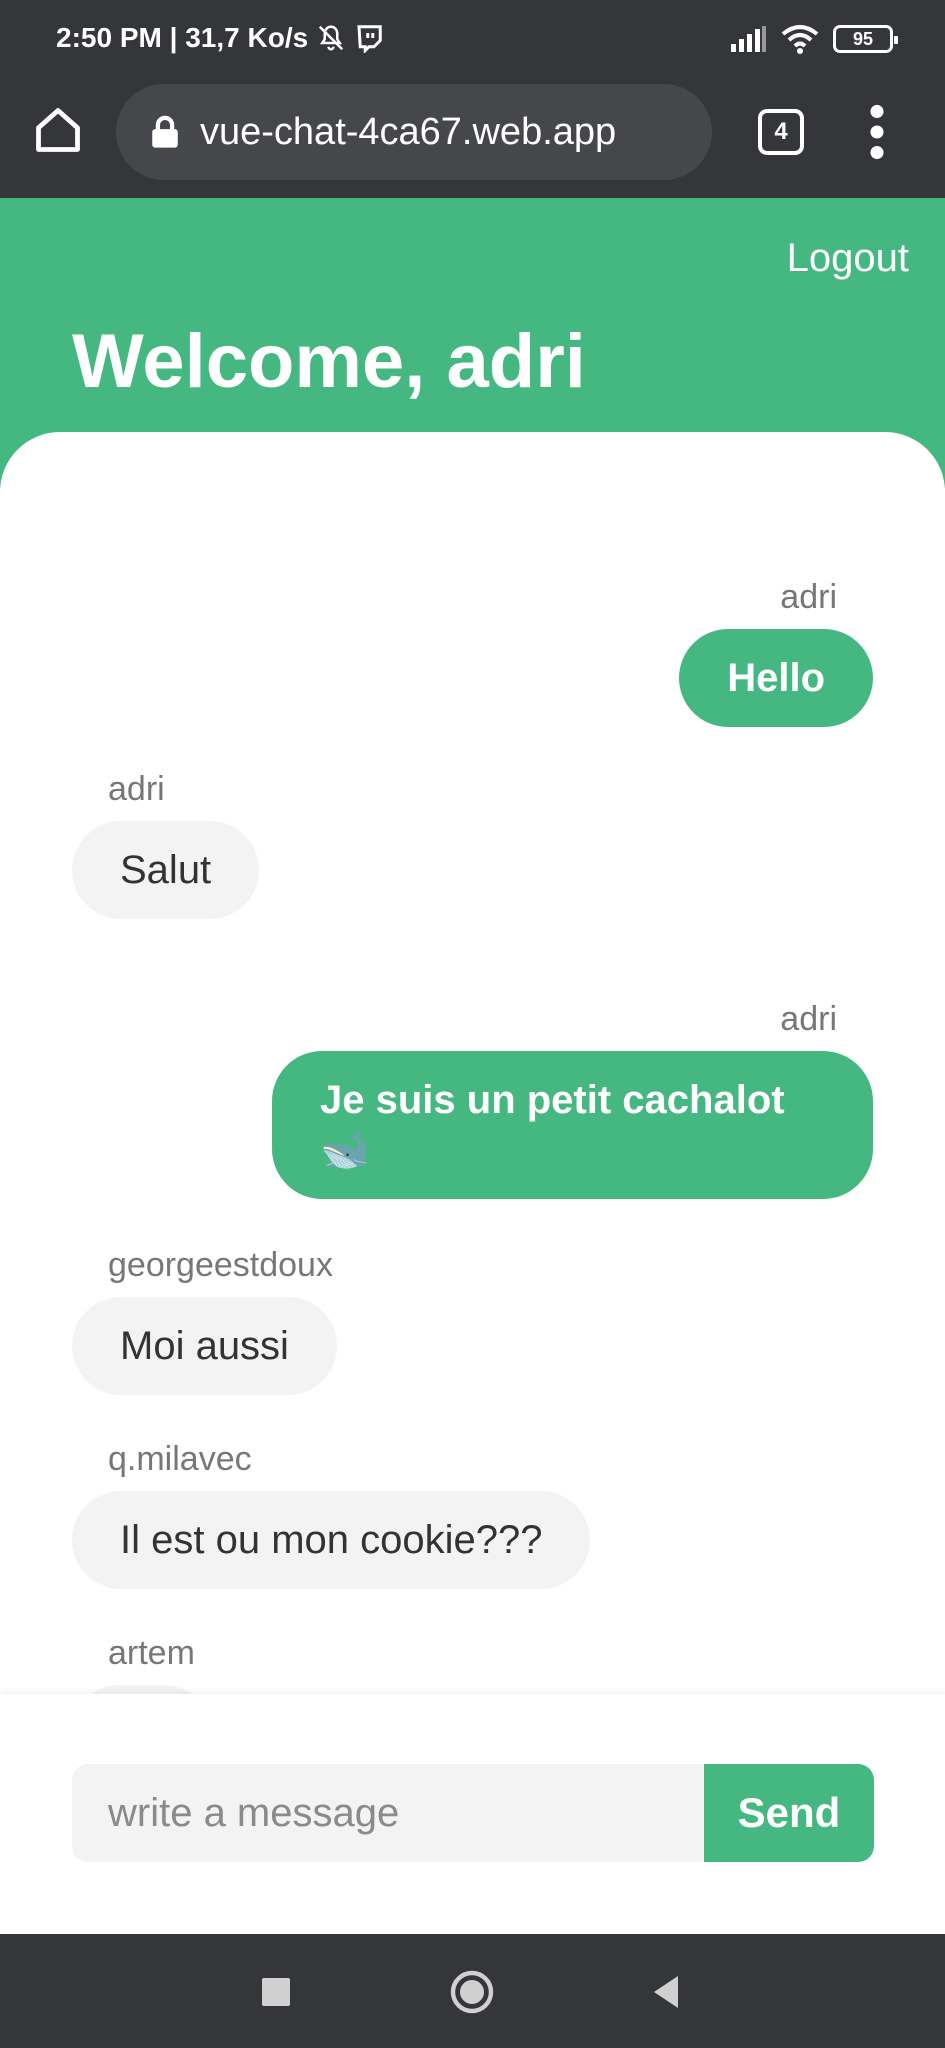 This screenshot has height=2048, width=945. I want to click on message-item: adri Salut, so click(166, 844).